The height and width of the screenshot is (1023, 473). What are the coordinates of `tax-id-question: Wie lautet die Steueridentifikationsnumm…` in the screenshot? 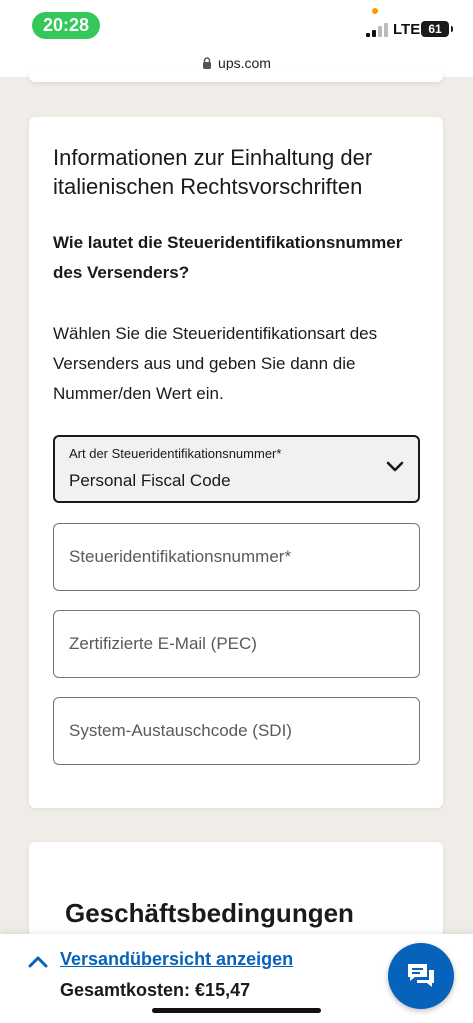 It's located at (228, 257).